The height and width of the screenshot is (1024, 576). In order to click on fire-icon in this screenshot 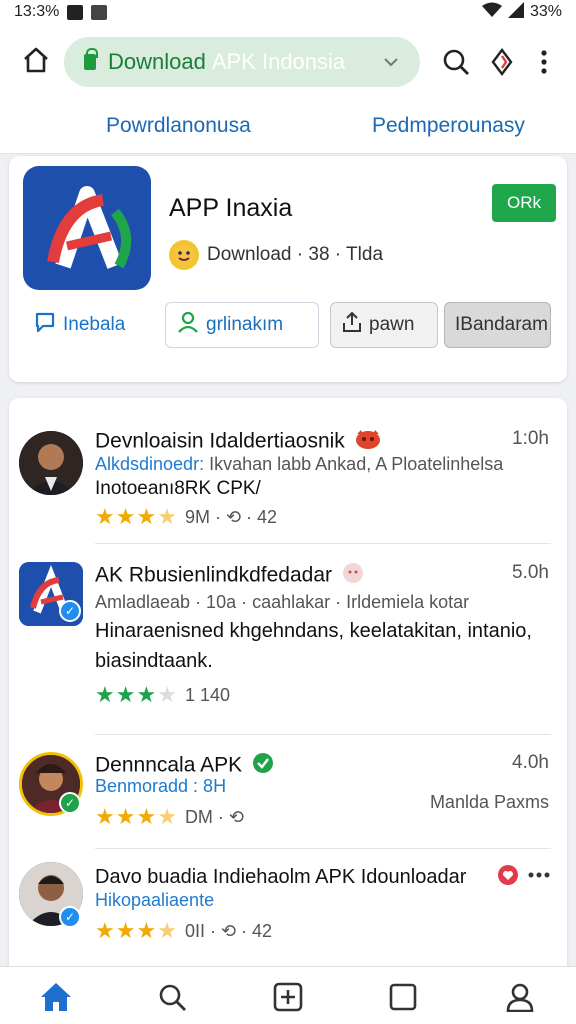, I will do `click(368, 442)`.